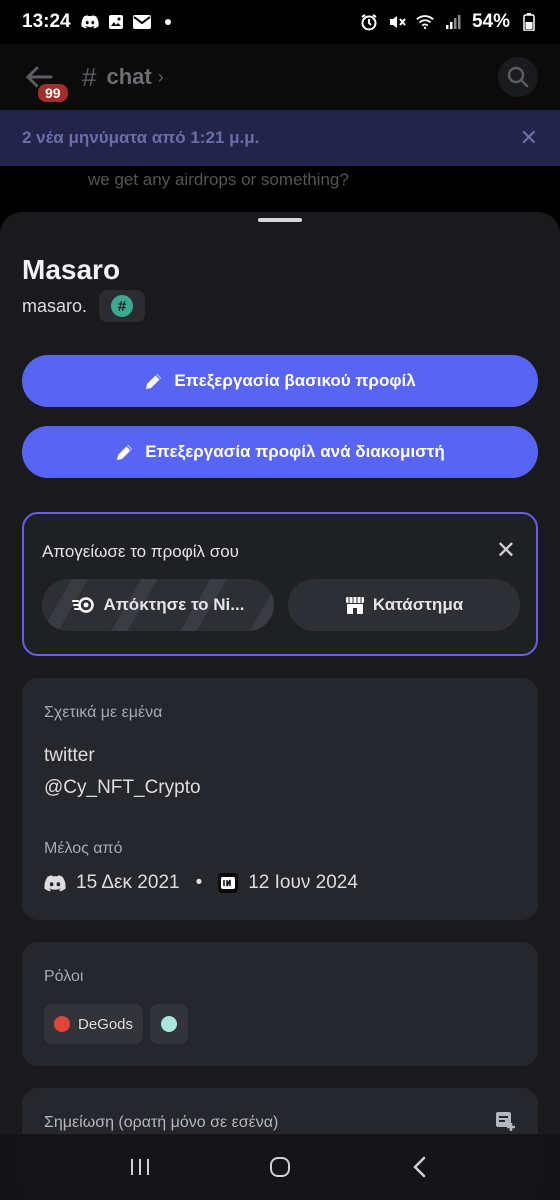 The image size is (560, 1200). Describe the element at coordinates (46, 21) in the screenshot. I see `status-time: 13:24` at that location.